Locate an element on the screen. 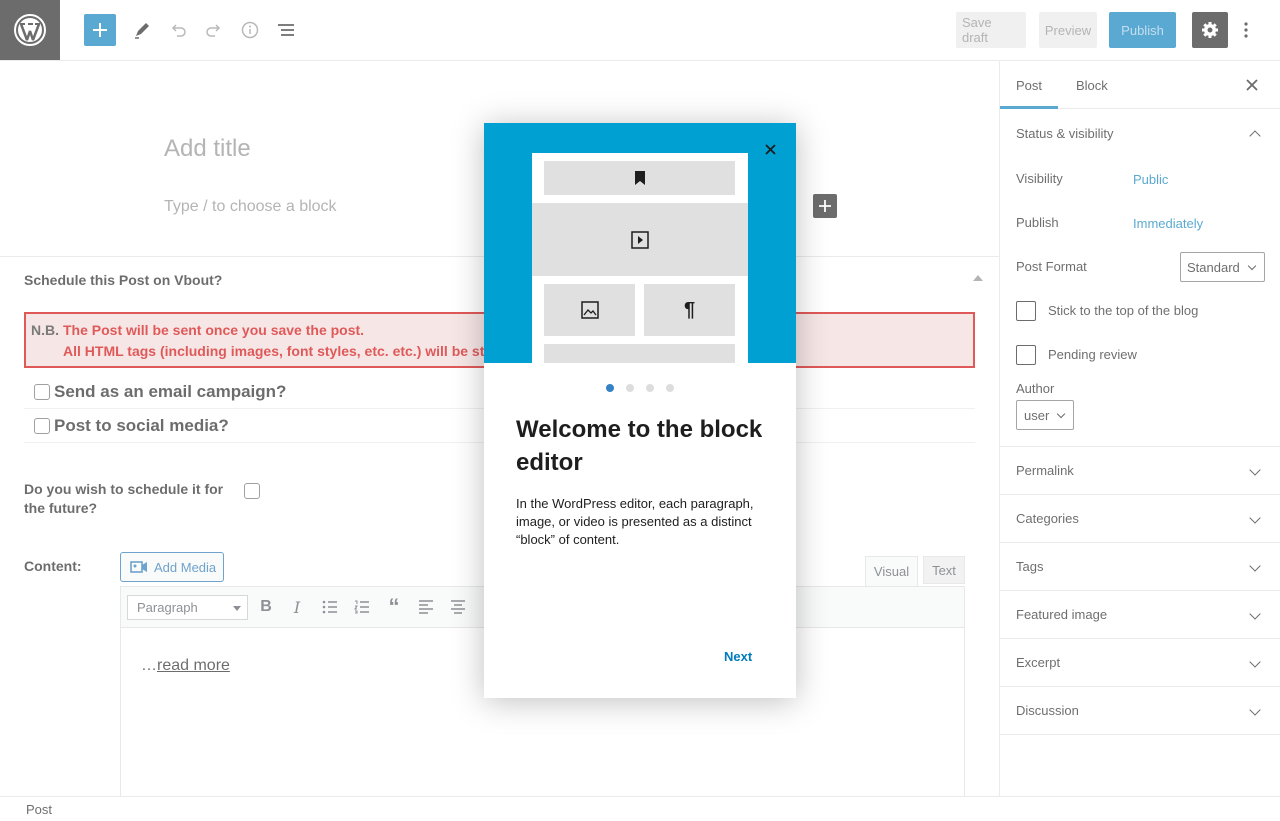 The height and width of the screenshot is (821, 1280). modal-heading: Welcome to the block editor is located at coordinates (639, 446).